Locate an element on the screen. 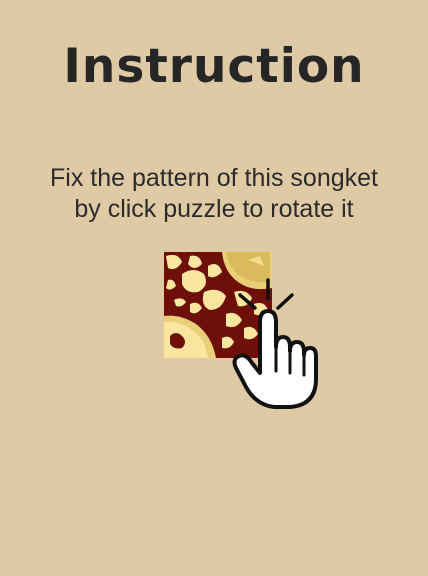 Image resolution: width=428 pixels, height=576 pixels. instruction-line-2: by click puzzle to rotate it is located at coordinates (214, 209).